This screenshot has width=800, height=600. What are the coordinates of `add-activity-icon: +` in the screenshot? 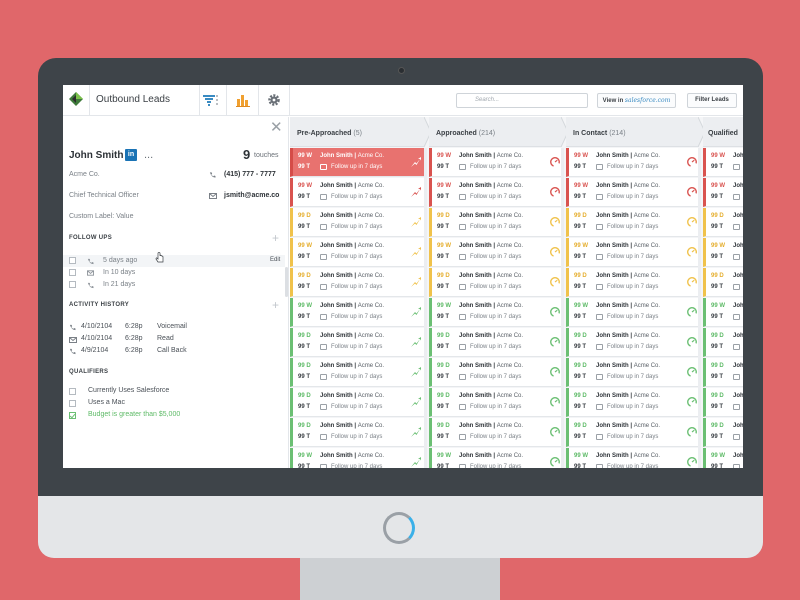 It's located at (275, 305).